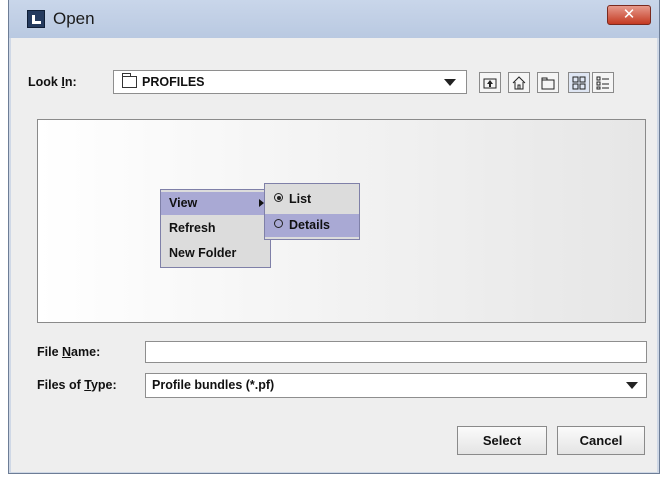 This screenshot has height=481, width=660. I want to click on menu-item-refresh: Refresh, so click(215, 228).